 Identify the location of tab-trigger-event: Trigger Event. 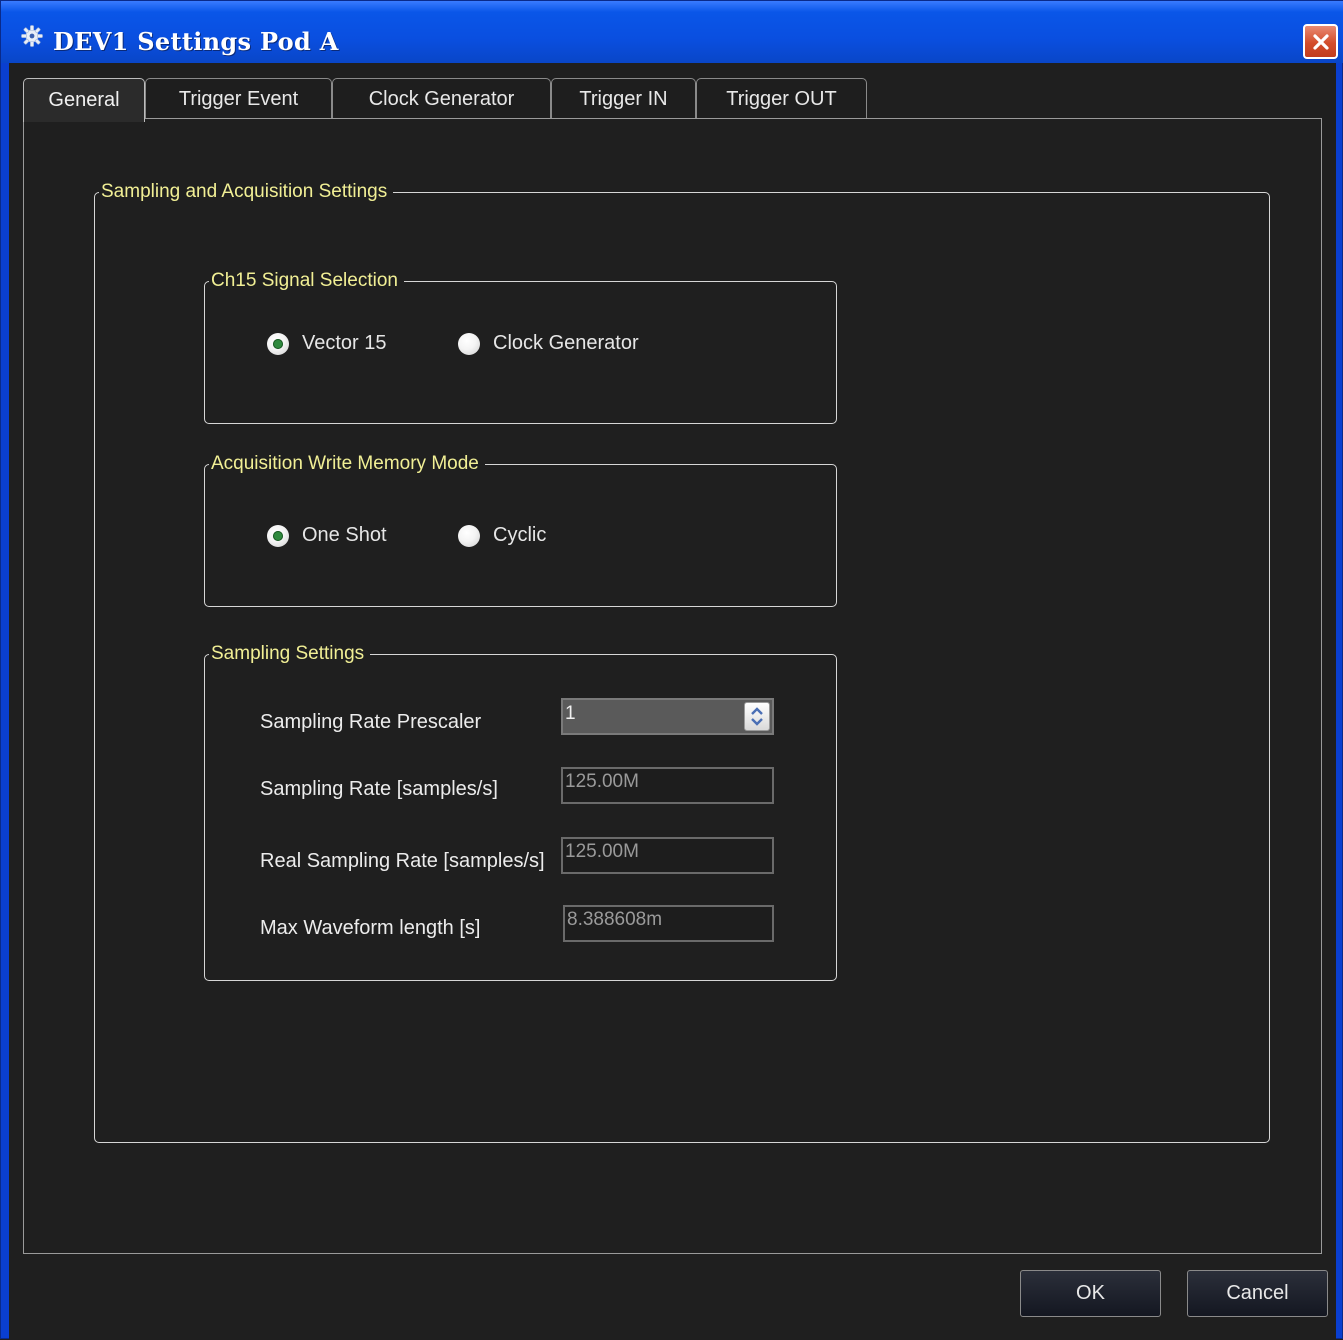
(238, 99).